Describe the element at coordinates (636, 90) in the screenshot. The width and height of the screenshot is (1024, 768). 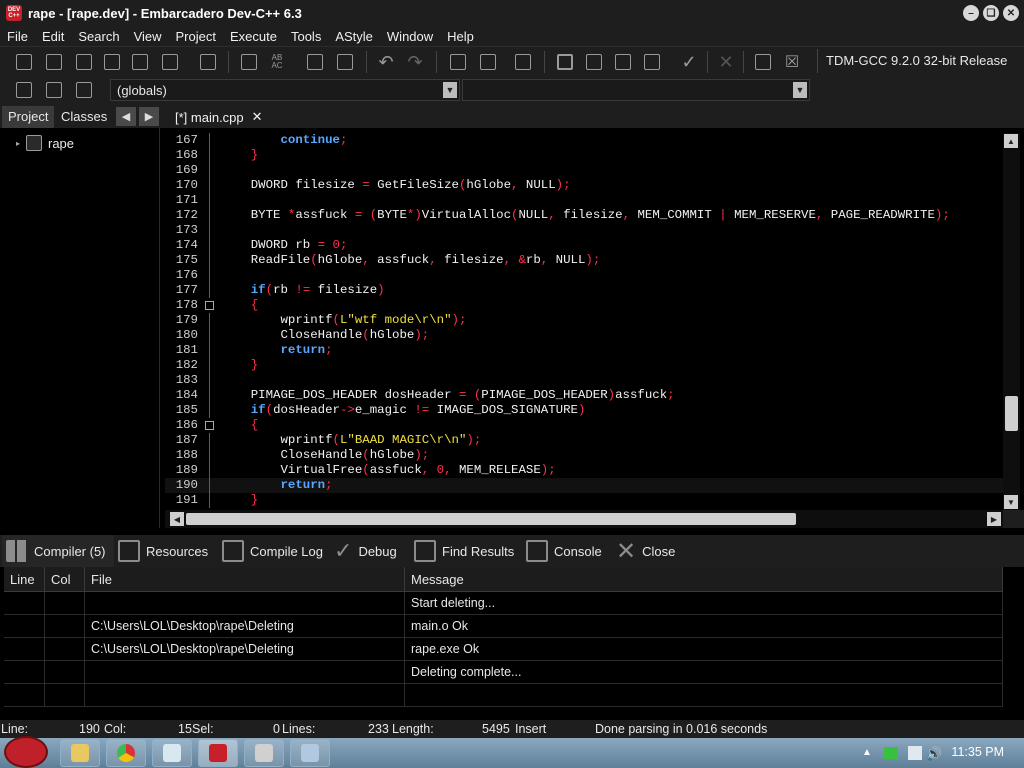
I see `member-combo: ▼` at that location.